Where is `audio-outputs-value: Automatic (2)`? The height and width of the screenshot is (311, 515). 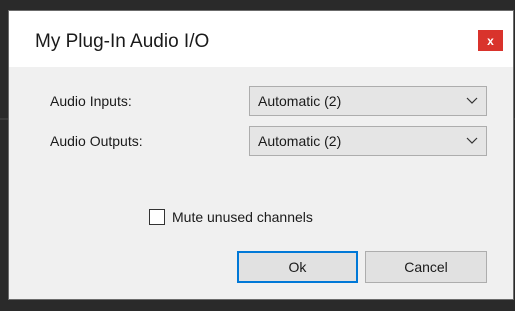 audio-outputs-value: Automatic (2) is located at coordinates (300, 141).